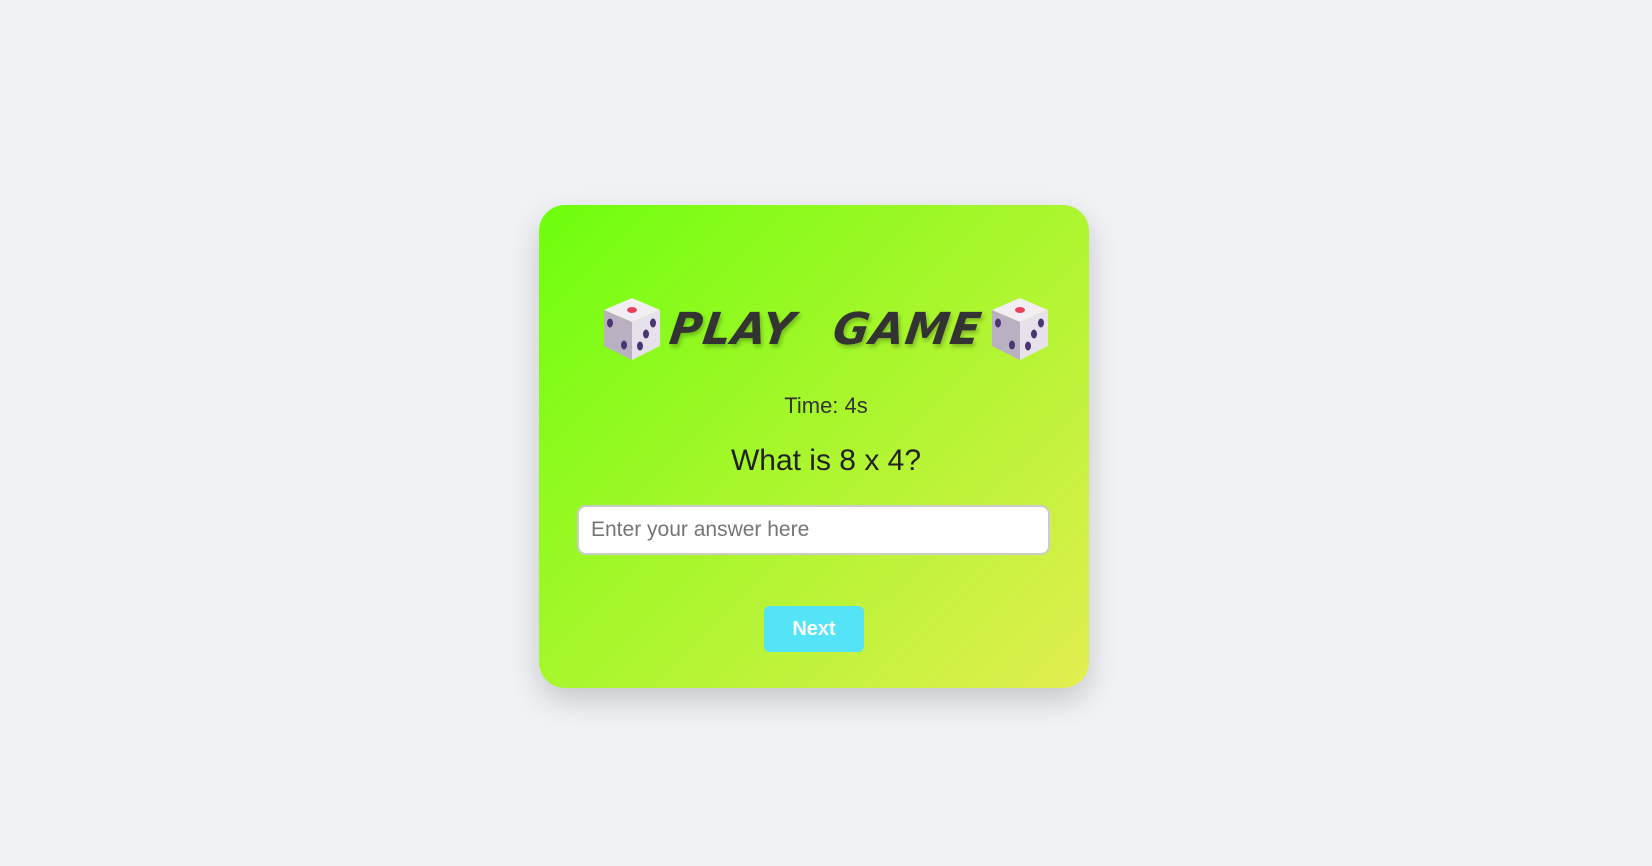 This screenshot has width=1652, height=866. Describe the element at coordinates (826, 405) in the screenshot. I see `timer: Time: 4s` at that location.